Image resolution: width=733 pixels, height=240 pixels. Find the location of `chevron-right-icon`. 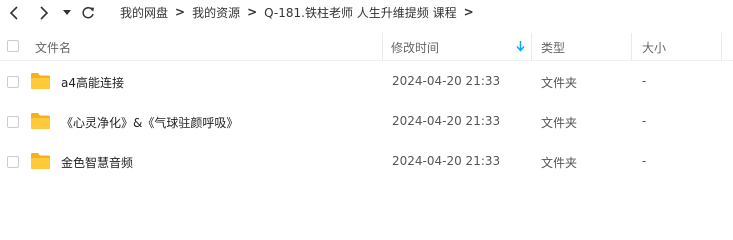

chevron-right-icon is located at coordinates (44, 13).